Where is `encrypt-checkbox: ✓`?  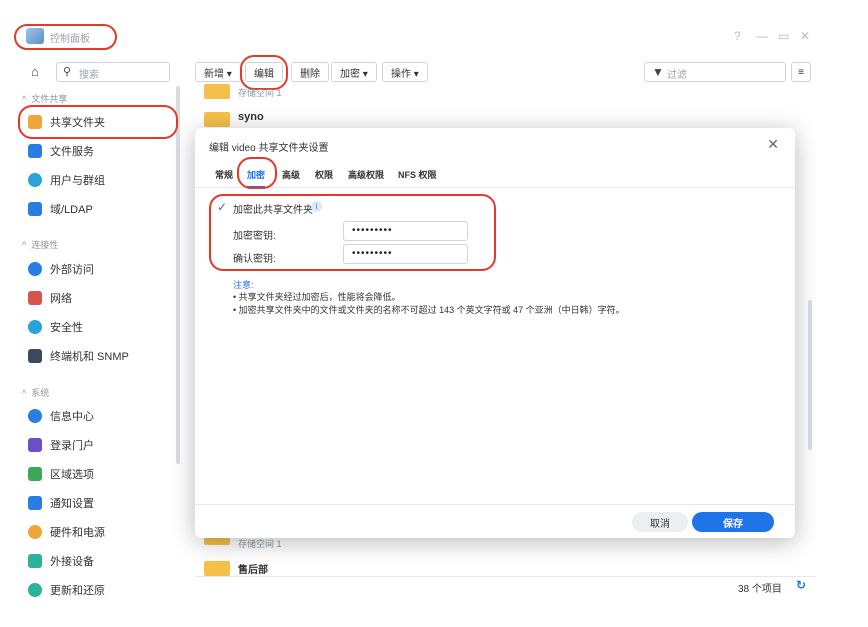
encrypt-checkbox: ✓ is located at coordinates (222, 207).